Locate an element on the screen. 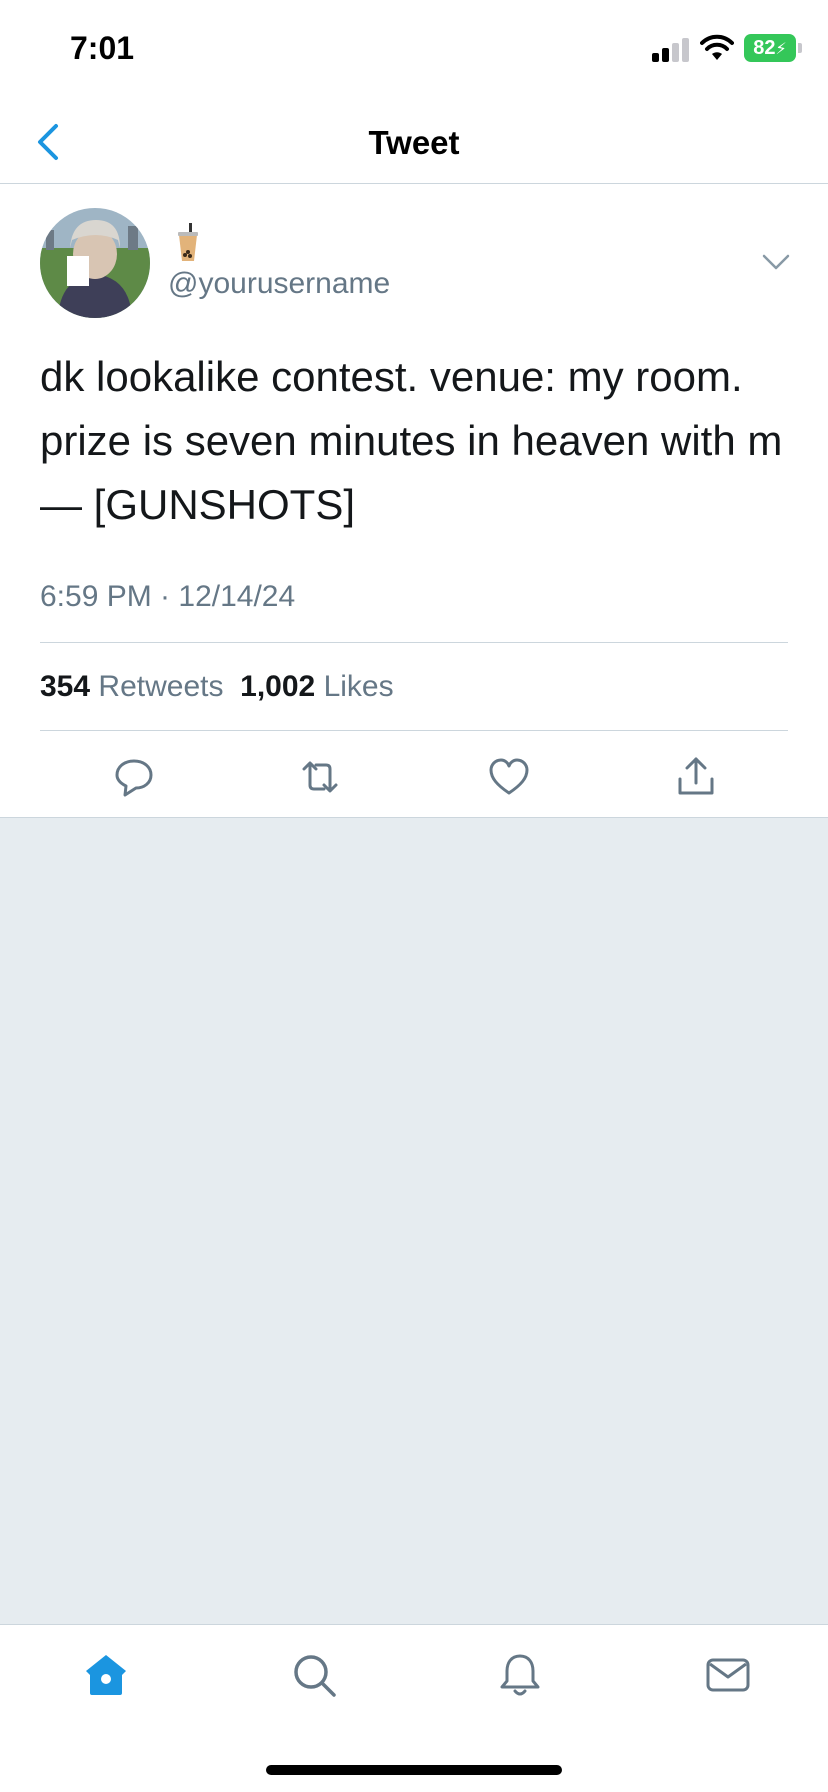 This screenshot has width=828, height=1792. share-icon is located at coordinates (696, 777).